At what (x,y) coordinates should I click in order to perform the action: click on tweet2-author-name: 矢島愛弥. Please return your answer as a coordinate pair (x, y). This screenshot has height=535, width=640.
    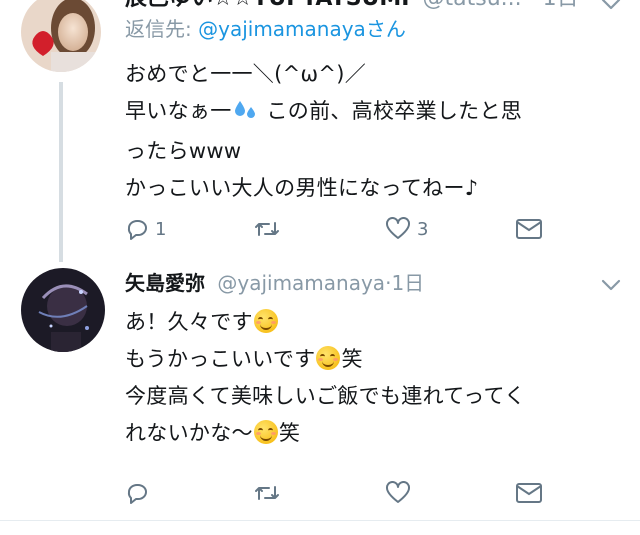
    Looking at the image, I should click on (165, 283).